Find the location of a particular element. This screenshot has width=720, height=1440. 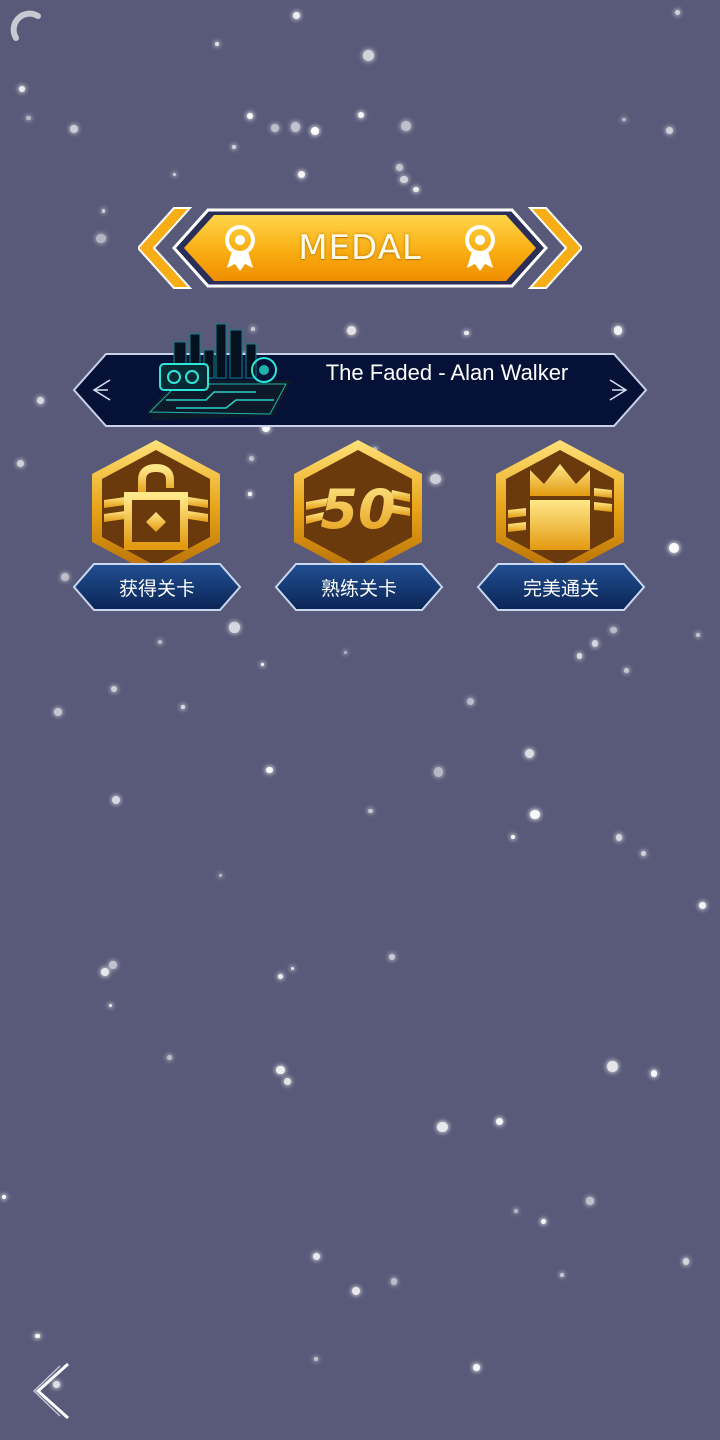

unlock-lock-icon is located at coordinates (156, 508).